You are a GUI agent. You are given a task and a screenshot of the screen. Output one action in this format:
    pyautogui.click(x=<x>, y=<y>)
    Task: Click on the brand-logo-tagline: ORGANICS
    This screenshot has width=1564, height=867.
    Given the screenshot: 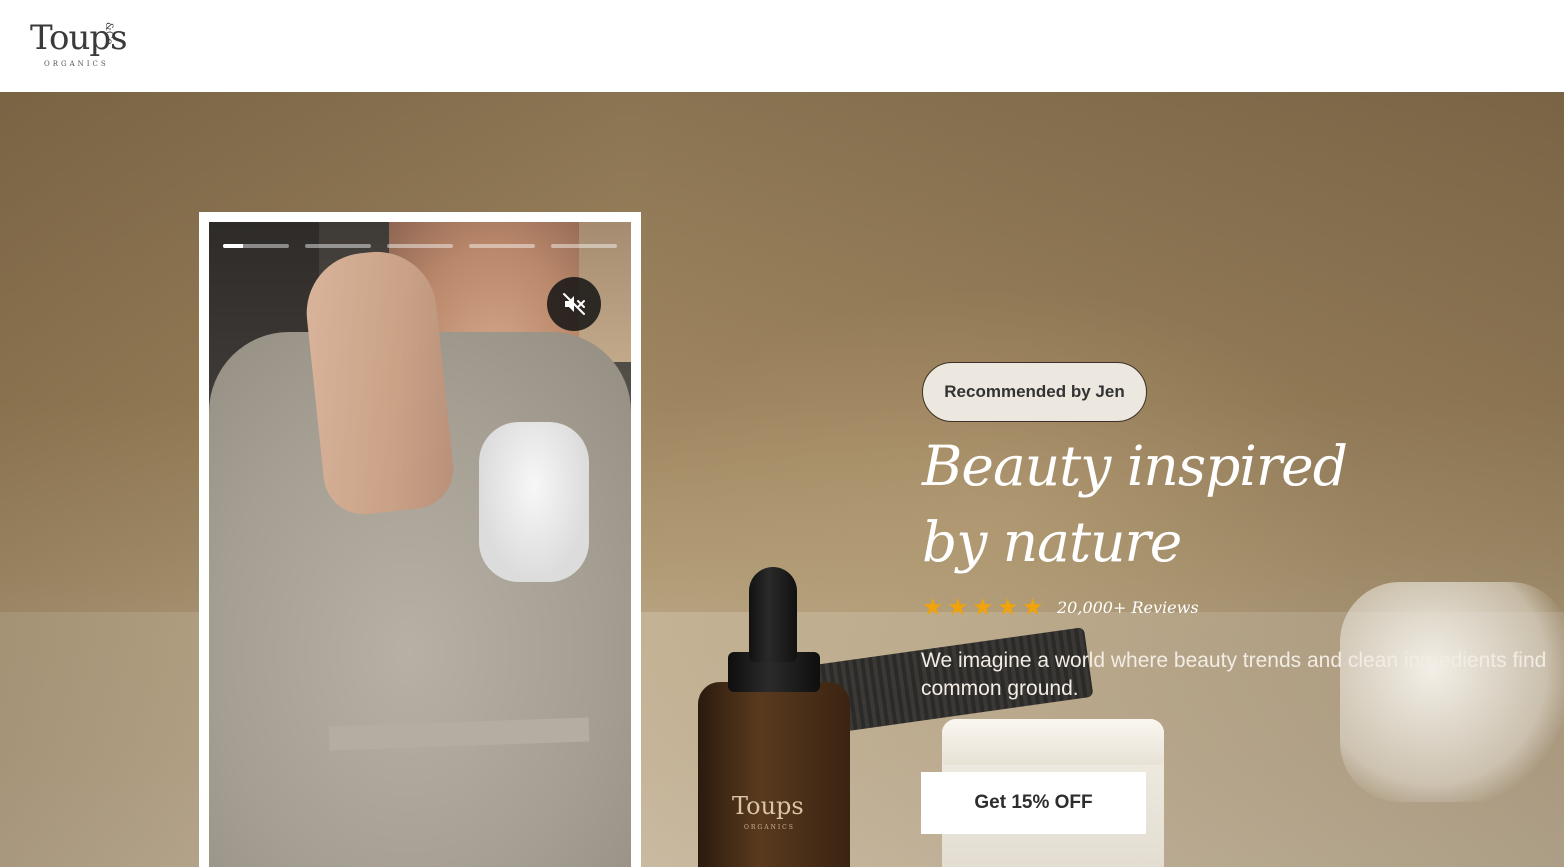 What is the action you would take?
    pyautogui.click(x=76, y=64)
    